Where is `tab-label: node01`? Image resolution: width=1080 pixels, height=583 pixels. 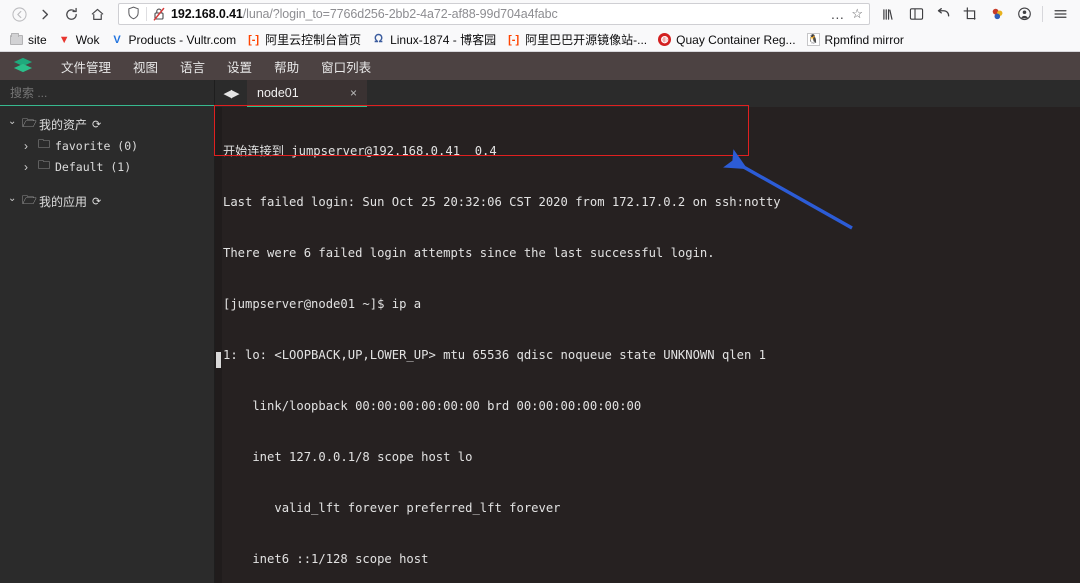
tab-label: node01 is located at coordinates (278, 92).